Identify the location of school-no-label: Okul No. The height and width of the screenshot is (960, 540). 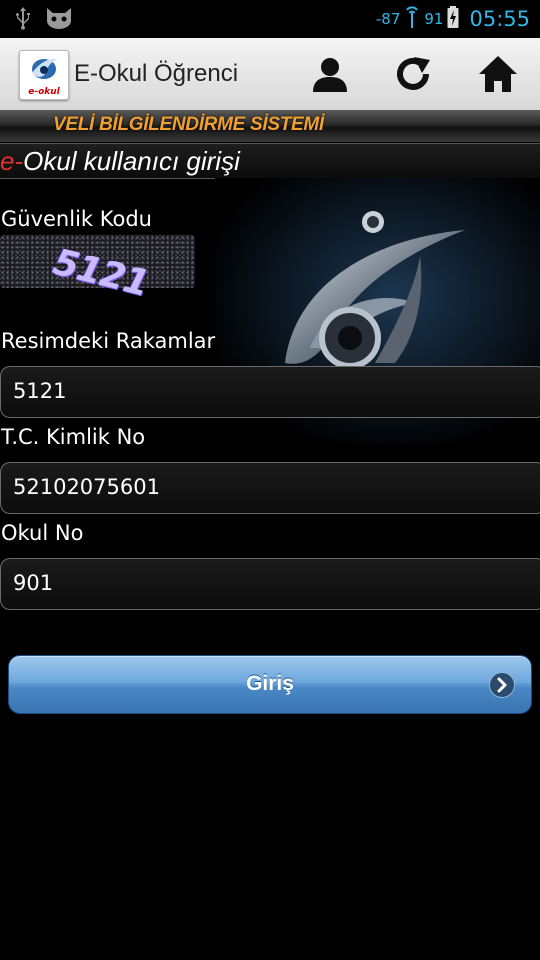
(42, 533).